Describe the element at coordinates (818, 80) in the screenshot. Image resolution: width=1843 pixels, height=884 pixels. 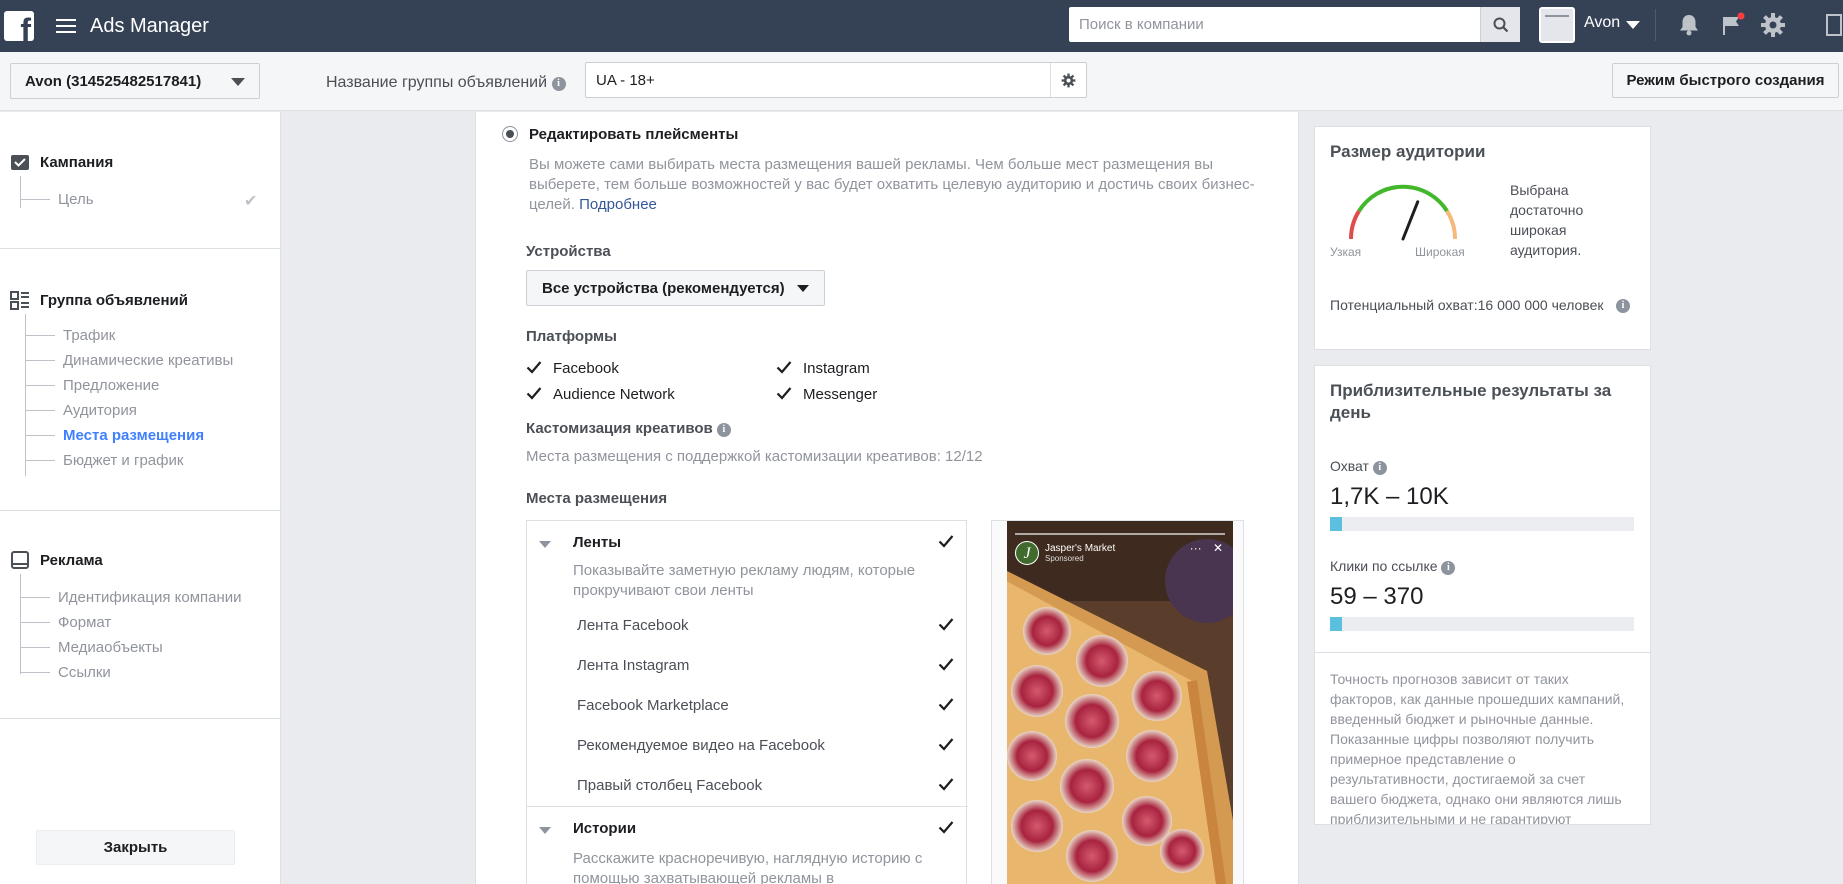
I see `adset-name-input` at that location.